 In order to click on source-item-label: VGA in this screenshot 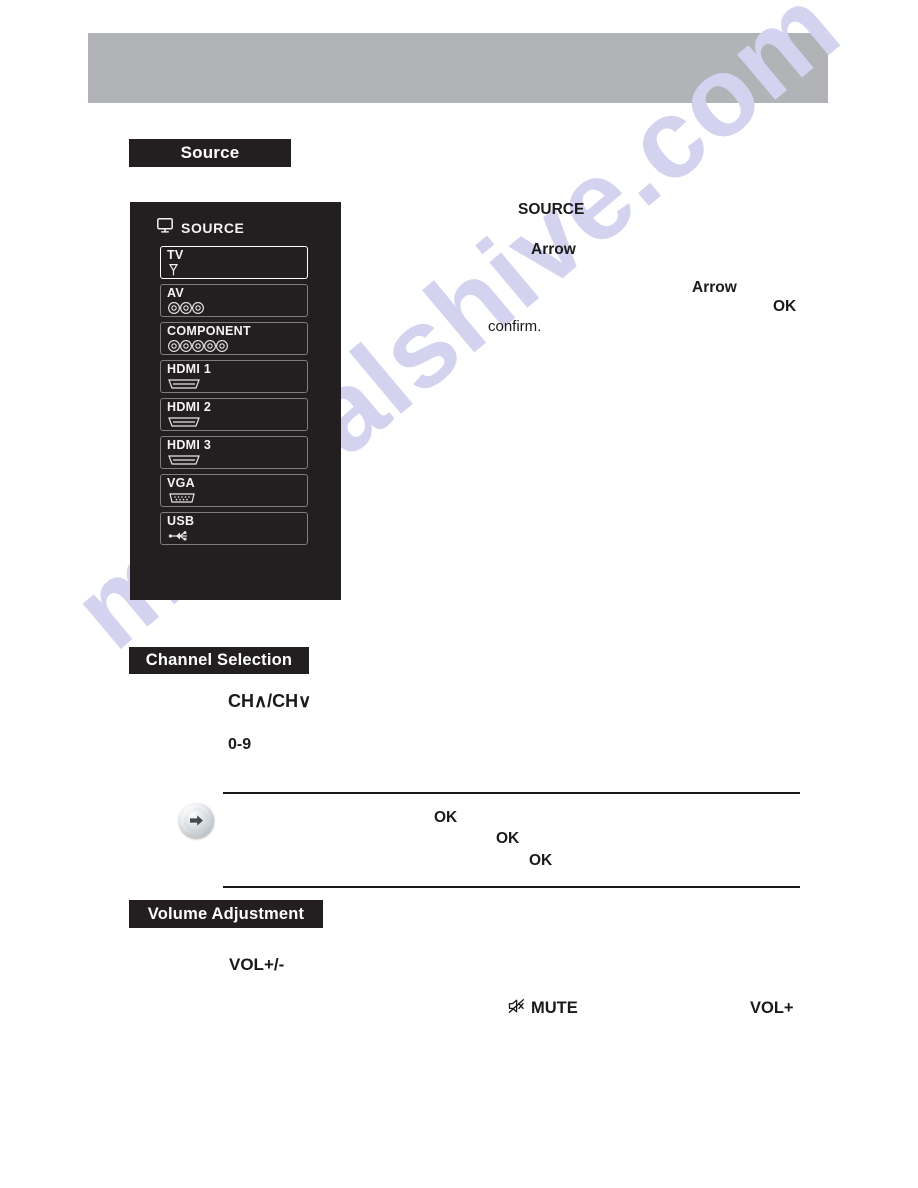, I will do `click(181, 483)`.